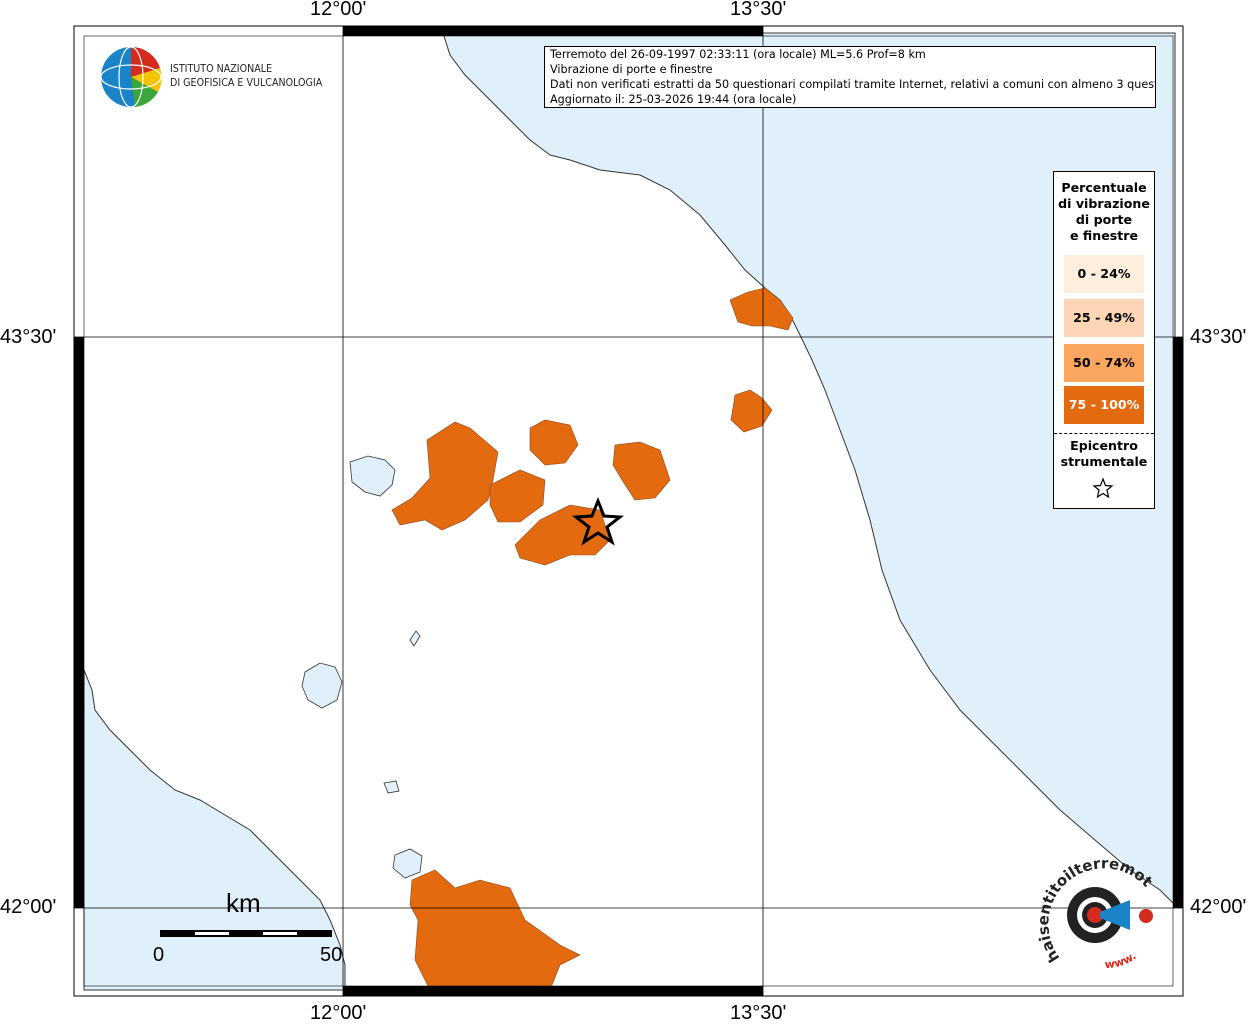  I want to click on hs-logo-main-text: haisentitoilterremoto.it, so click(1093, 908).